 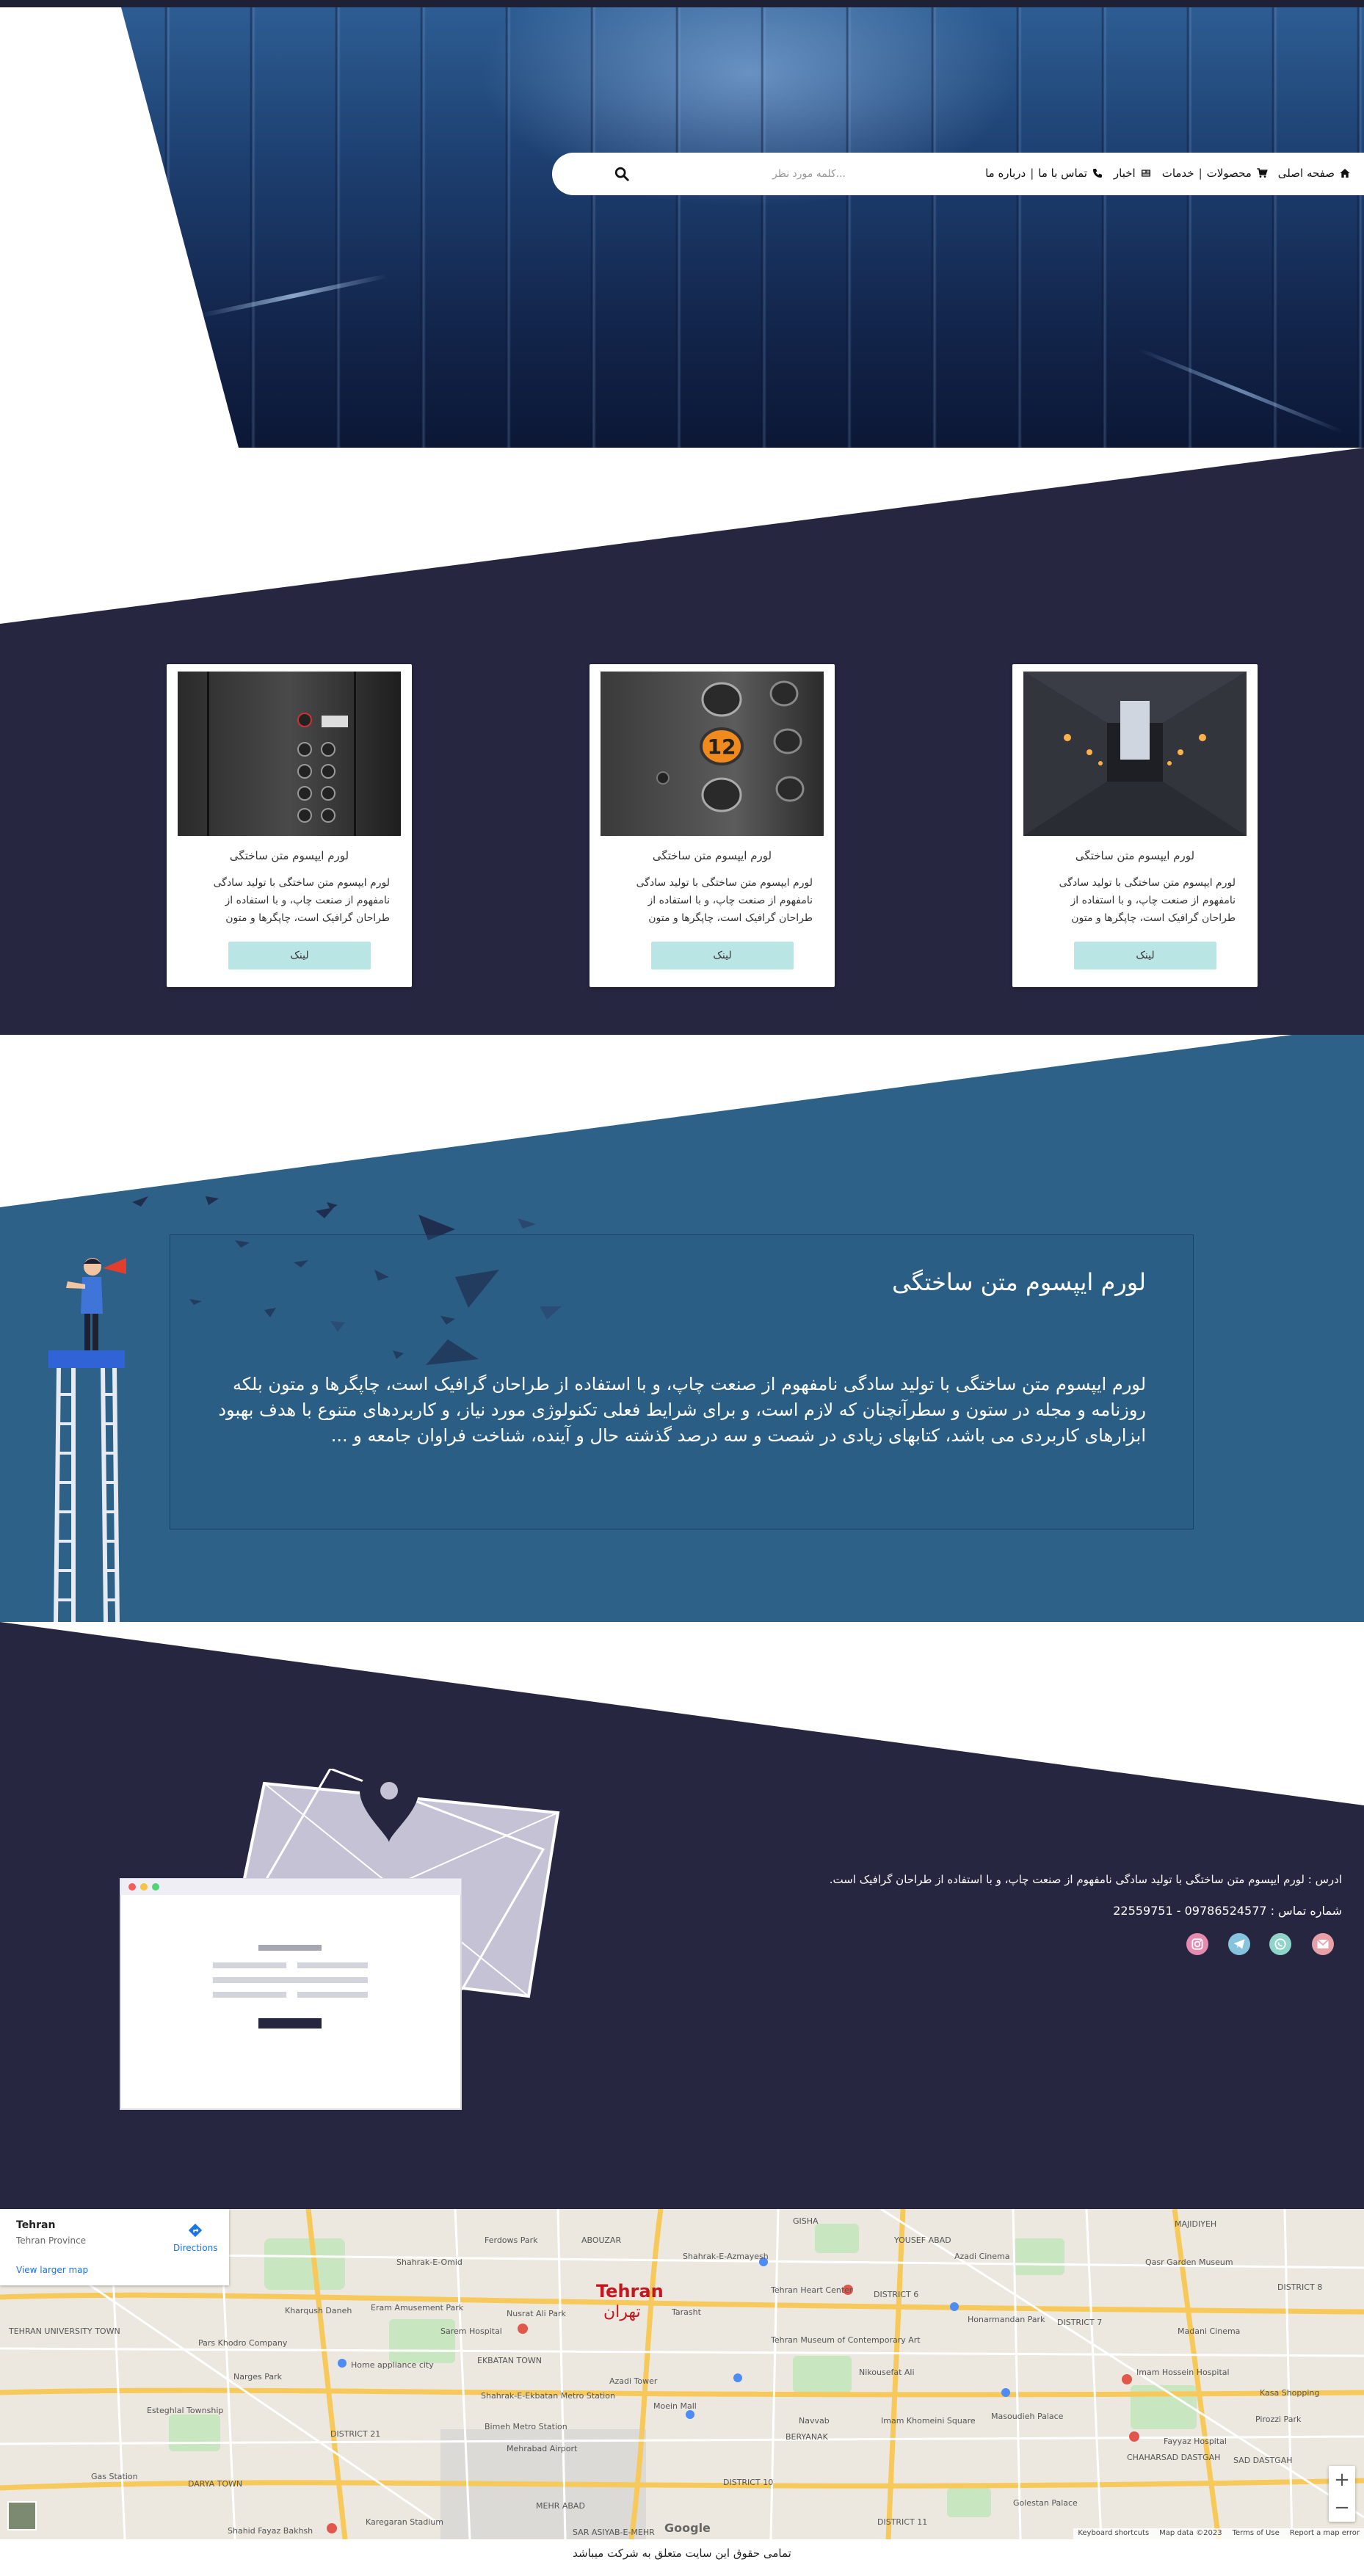 I want to click on map-label: GISHA, so click(x=806, y=2221).